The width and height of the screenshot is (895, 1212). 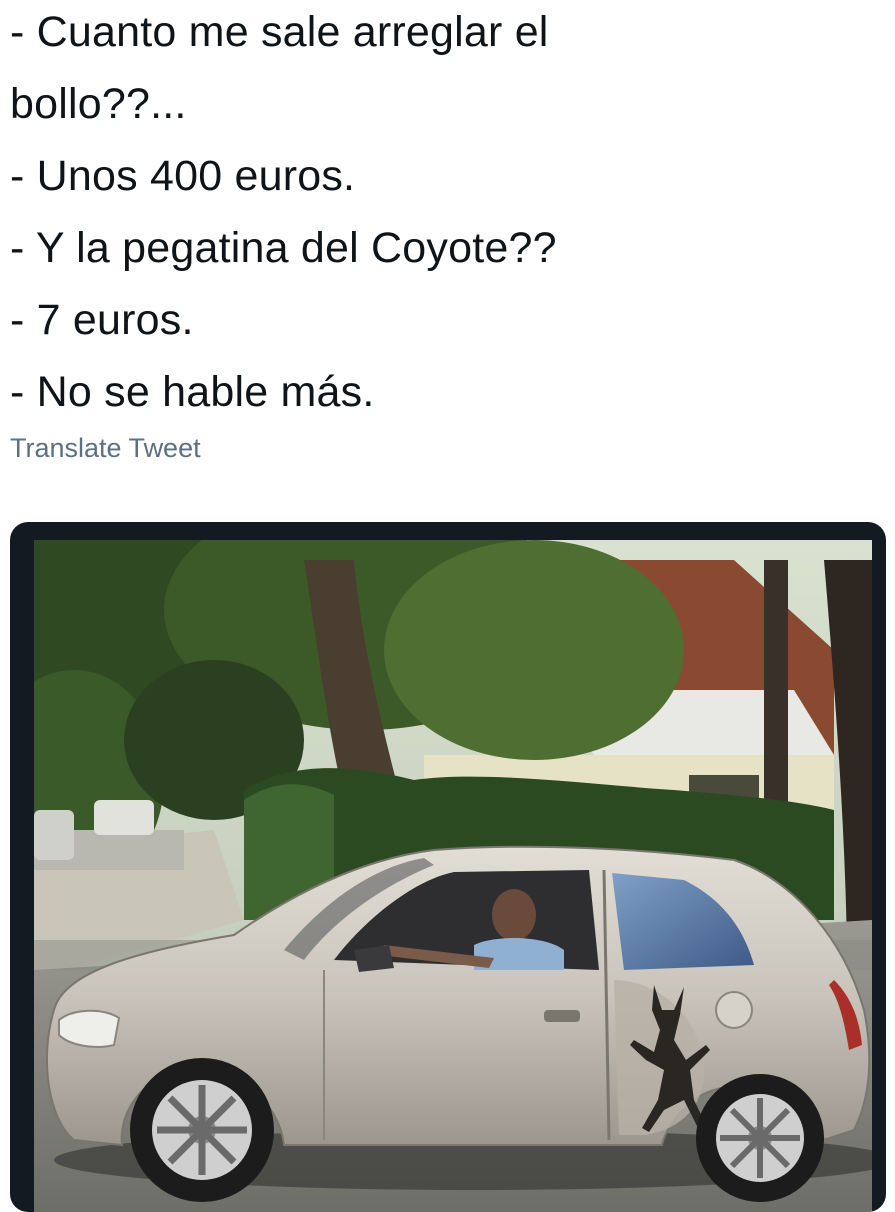 I want to click on tweet-line: - Y la pegatina del Coyote??, so click(x=283, y=248).